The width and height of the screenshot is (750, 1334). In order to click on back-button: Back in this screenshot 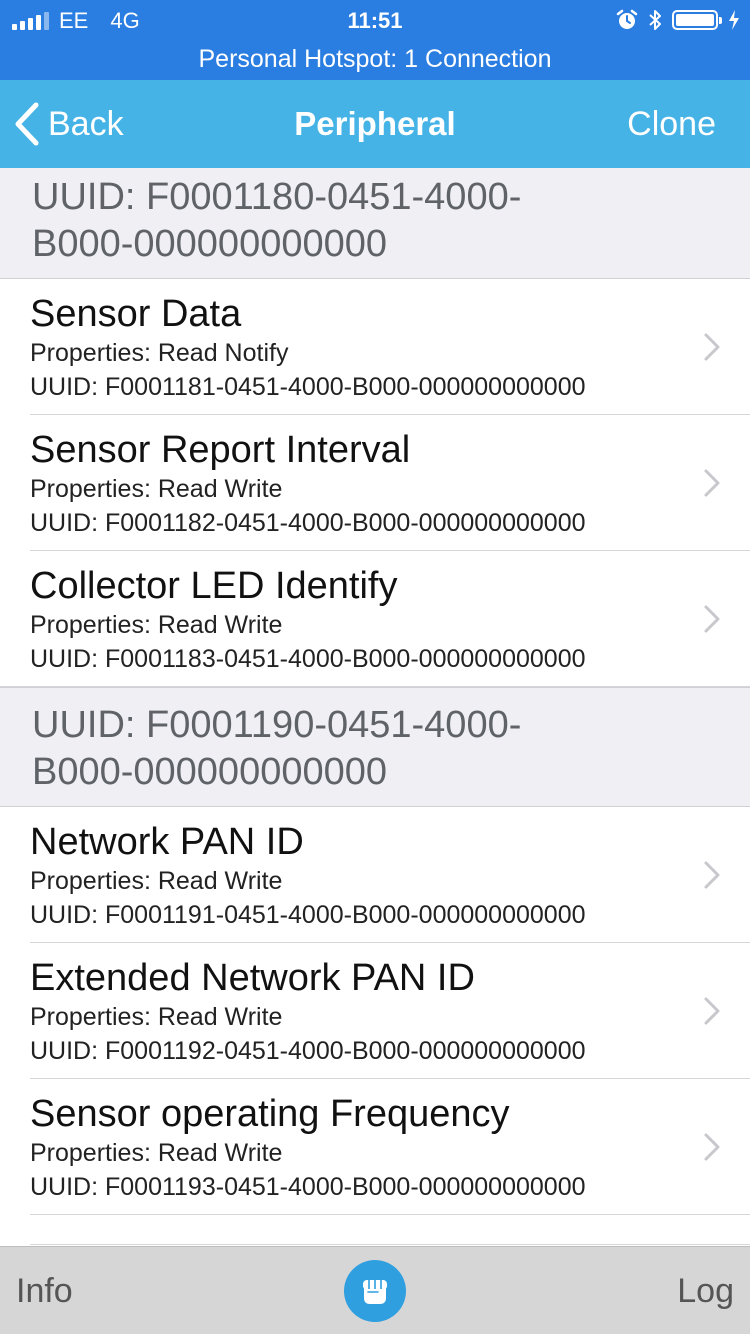, I will do `click(69, 124)`.